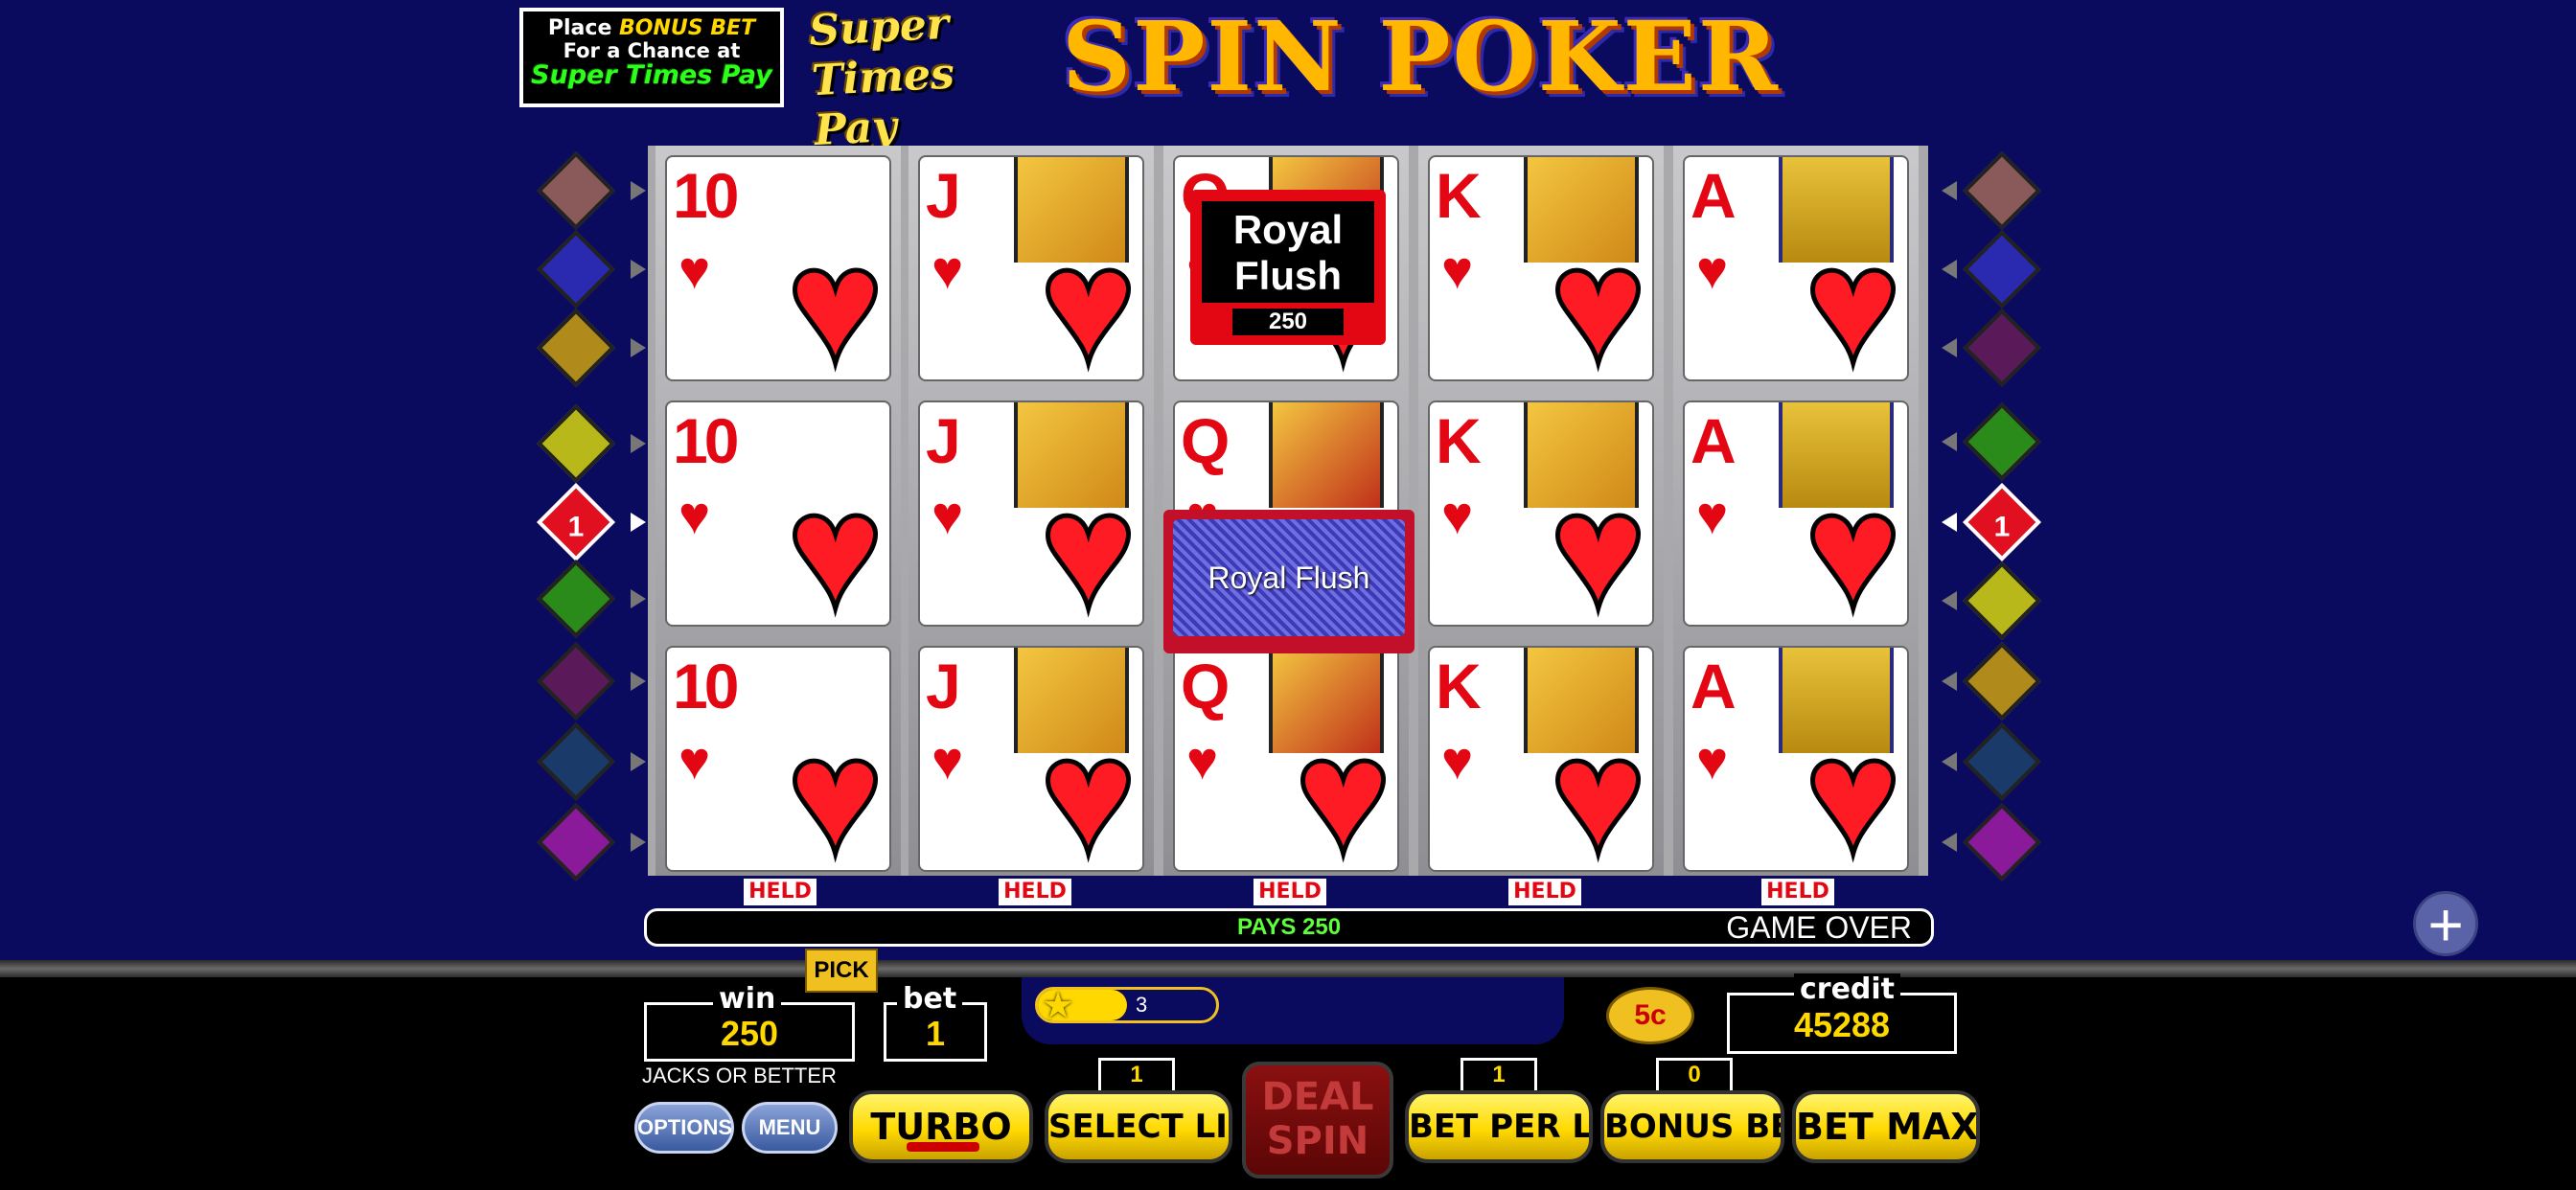 This screenshot has height=1190, width=2576. What do you see at coordinates (1318, 1097) in the screenshot?
I see `deal-label: DEAL` at bounding box center [1318, 1097].